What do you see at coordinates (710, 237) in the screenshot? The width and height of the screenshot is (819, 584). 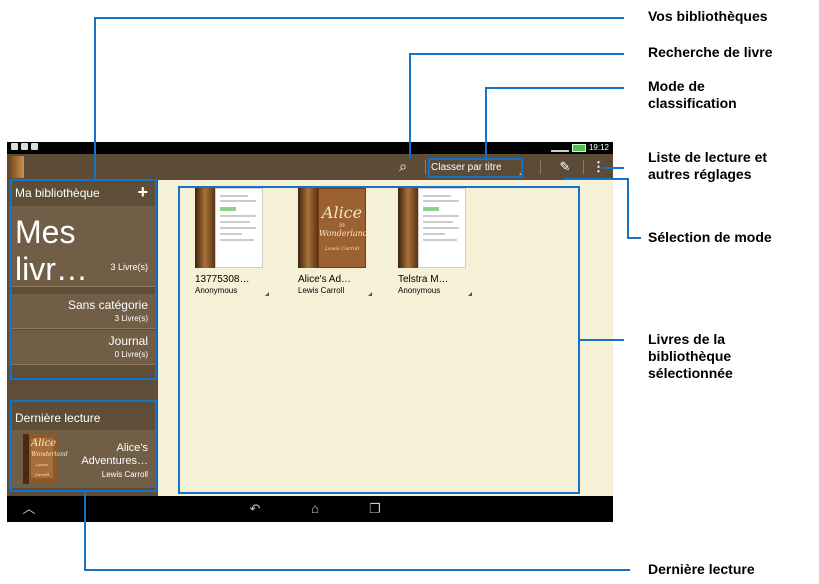 I see `callout-mode: Sélection de mode` at bounding box center [710, 237].